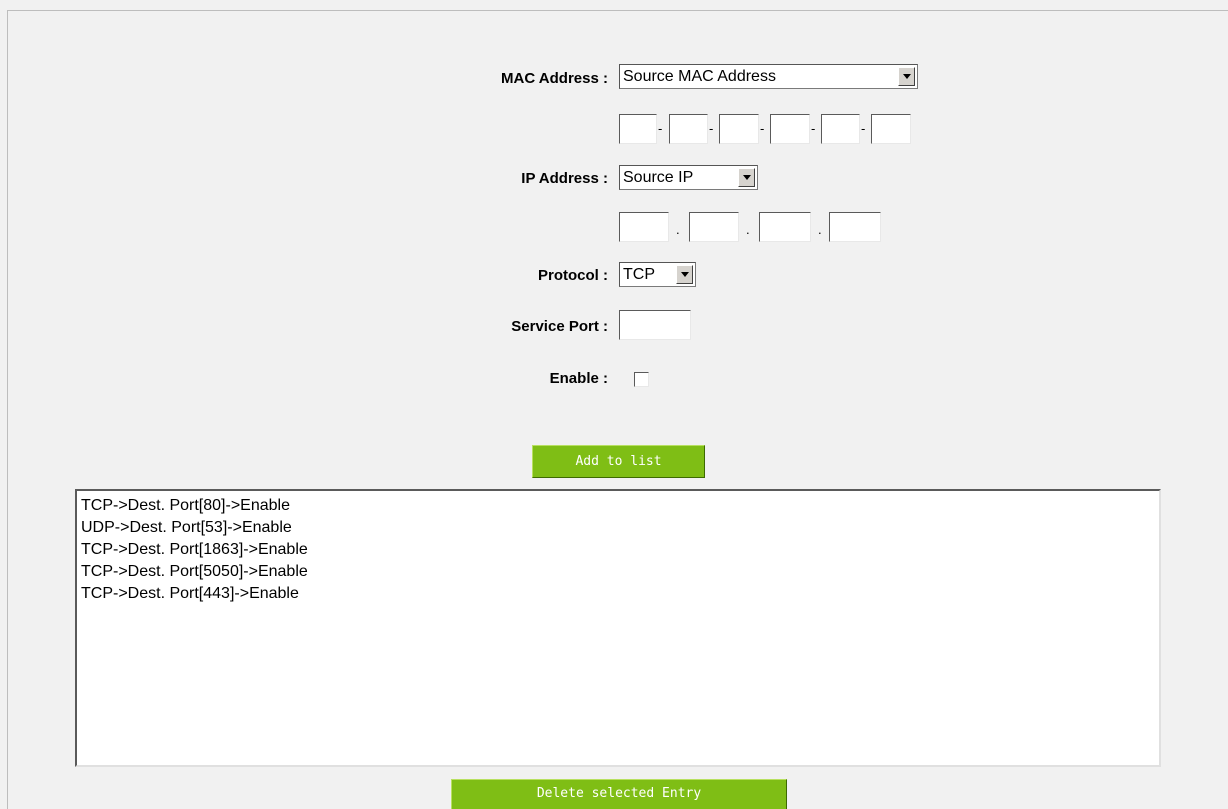 Image resolution: width=1228 pixels, height=809 pixels. I want to click on enable-checkbox, so click(641, 379).